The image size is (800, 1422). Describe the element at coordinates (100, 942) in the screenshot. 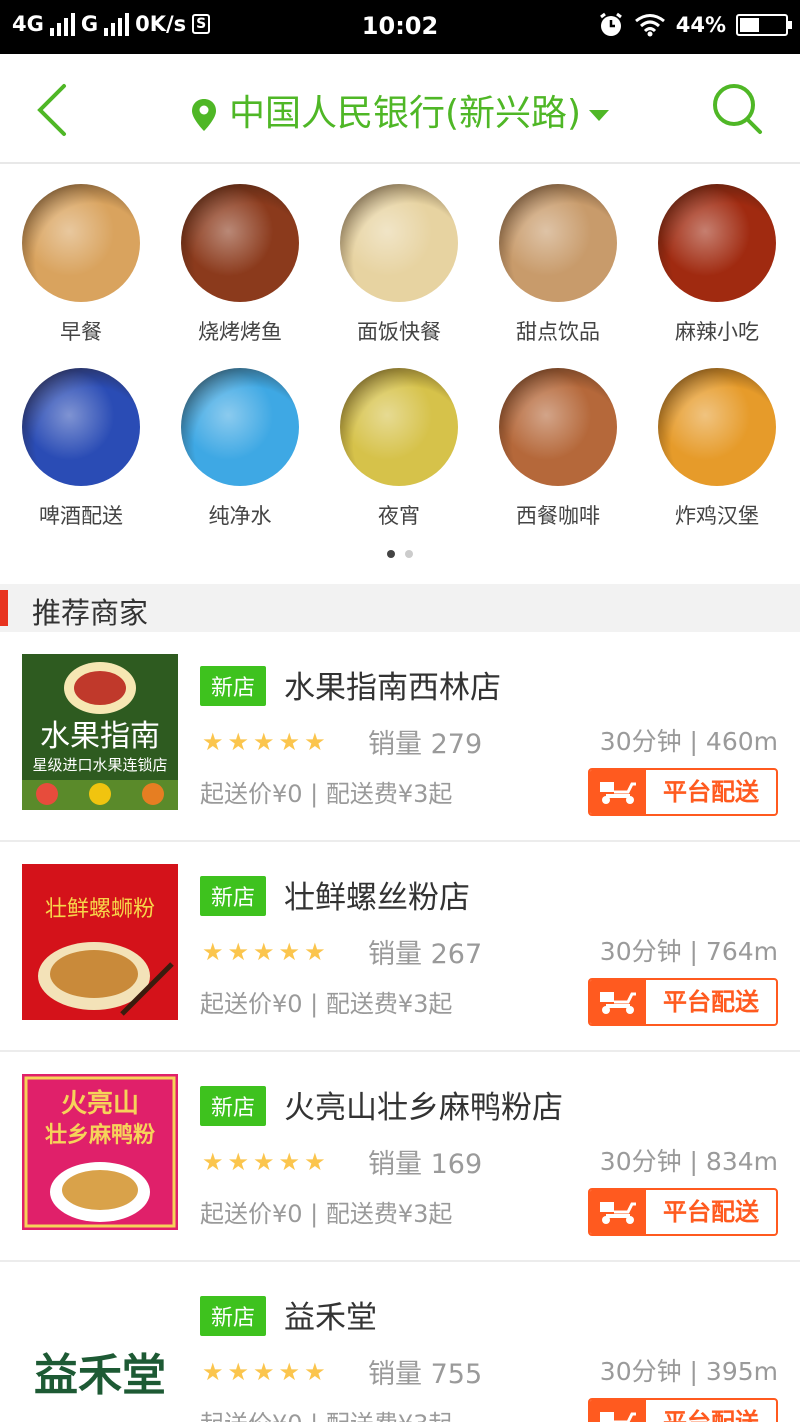

I see `shop-logo: 壮鲜螺蛳粉` at that location.